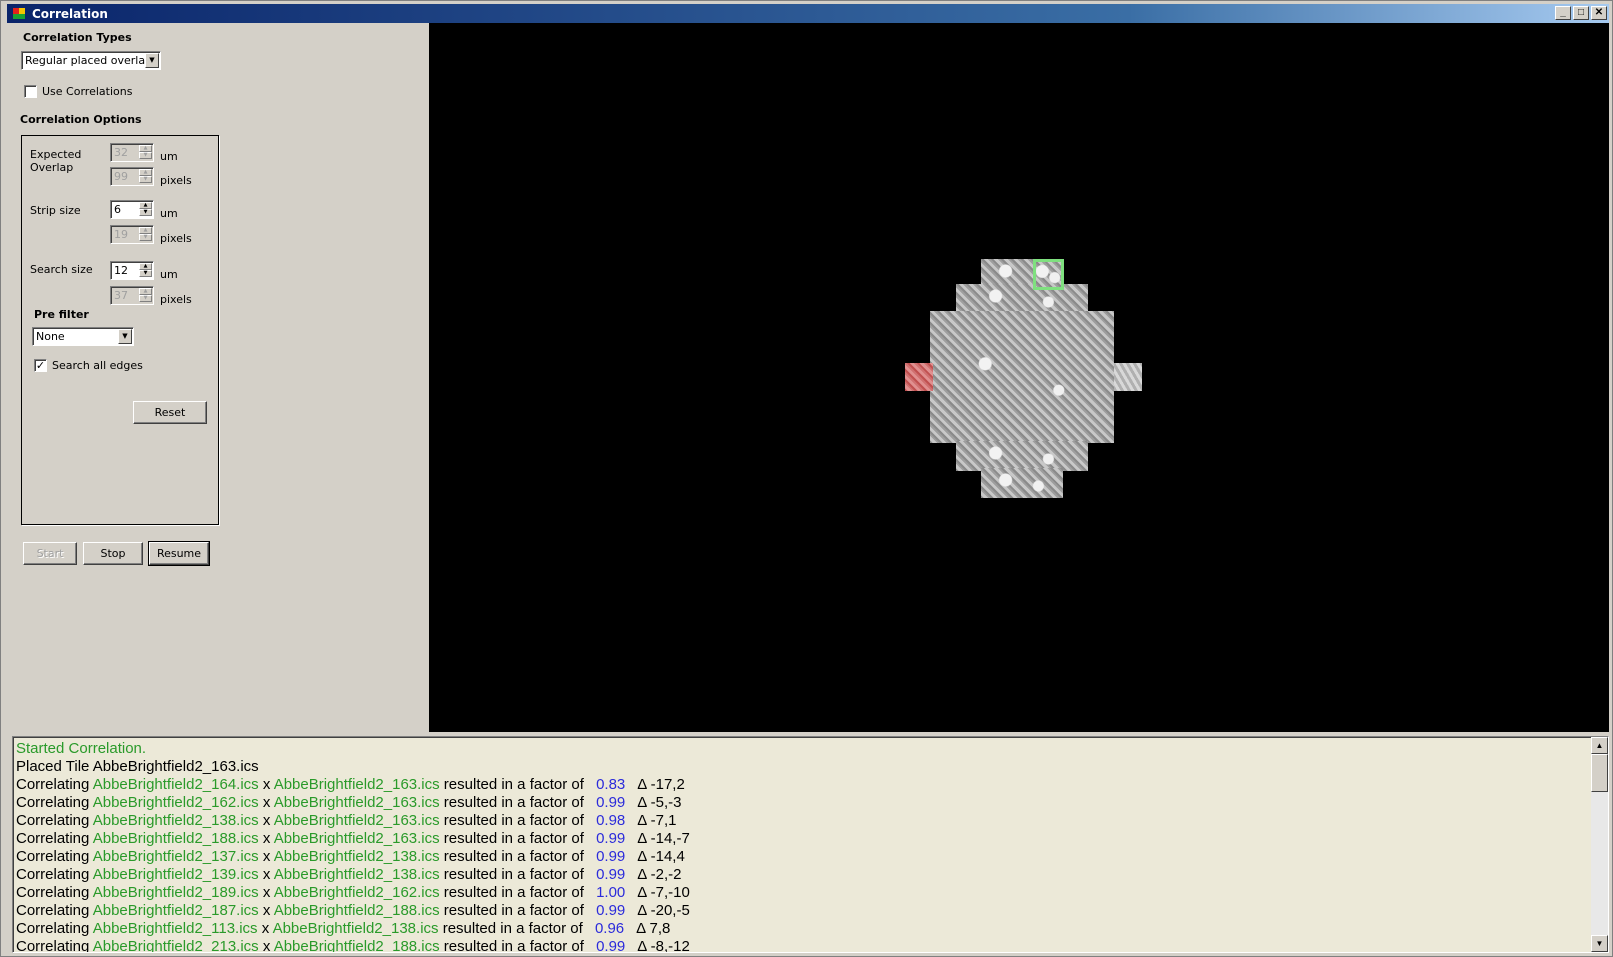  Describe the element at coordinates (83, 336) in the screenshot. I see `prefilter-select: None ▼` at that location.